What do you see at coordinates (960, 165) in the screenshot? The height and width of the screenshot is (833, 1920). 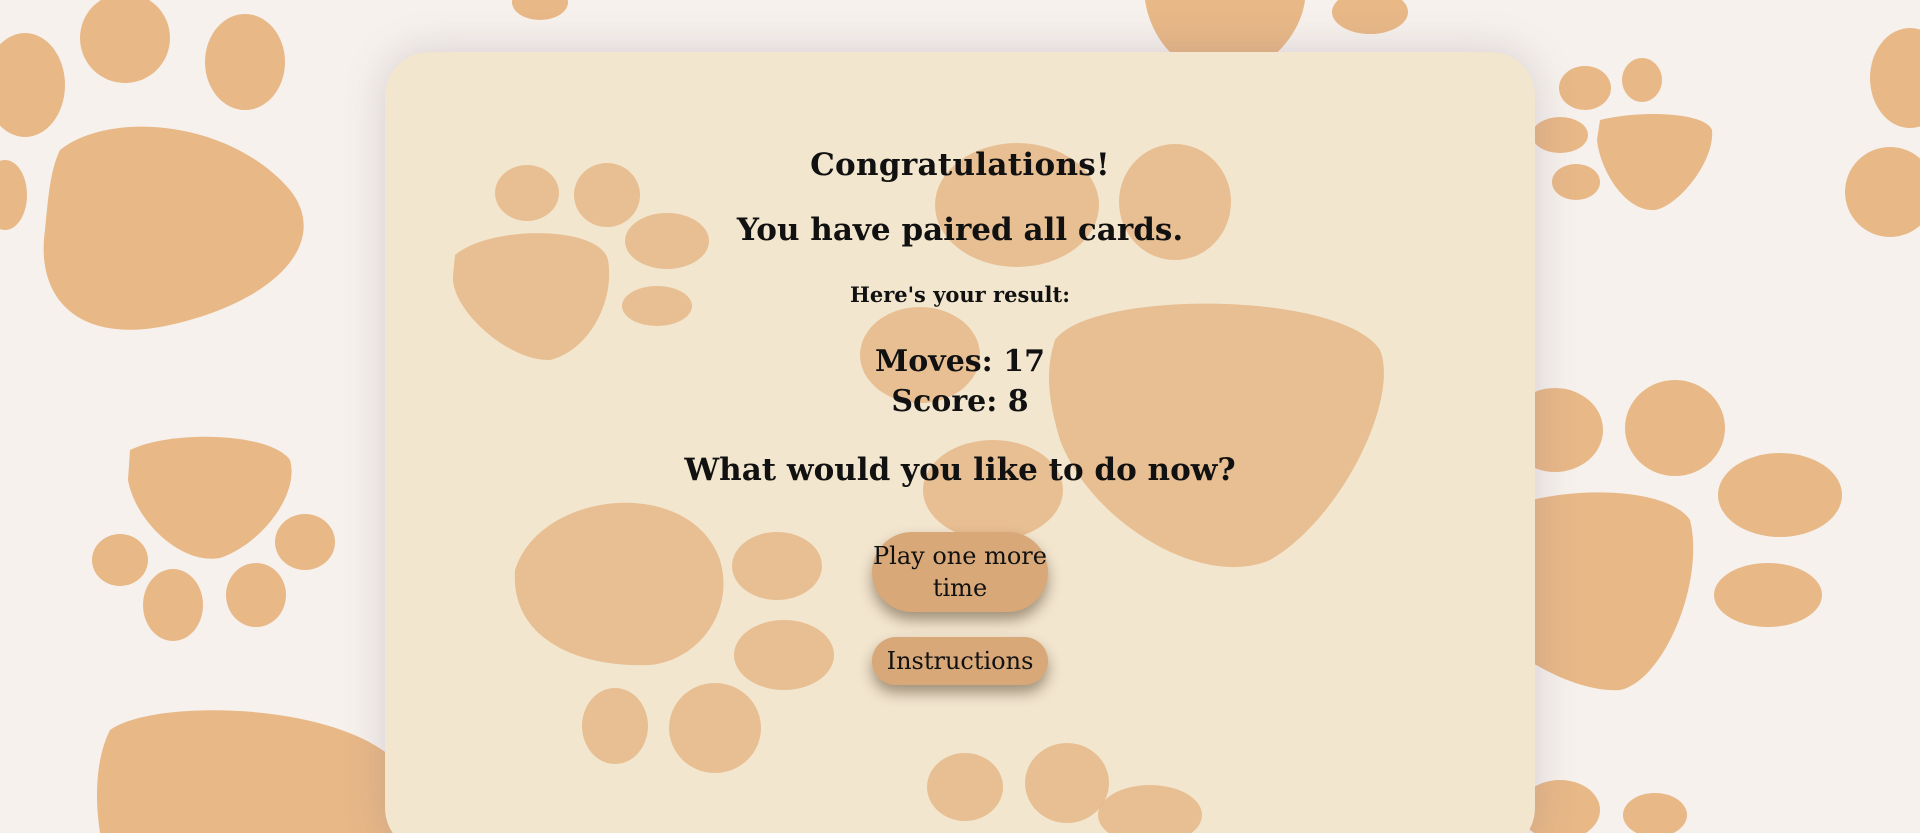 I see `congratulations-heading: Congratulations!` at bounding box center [960, 165].